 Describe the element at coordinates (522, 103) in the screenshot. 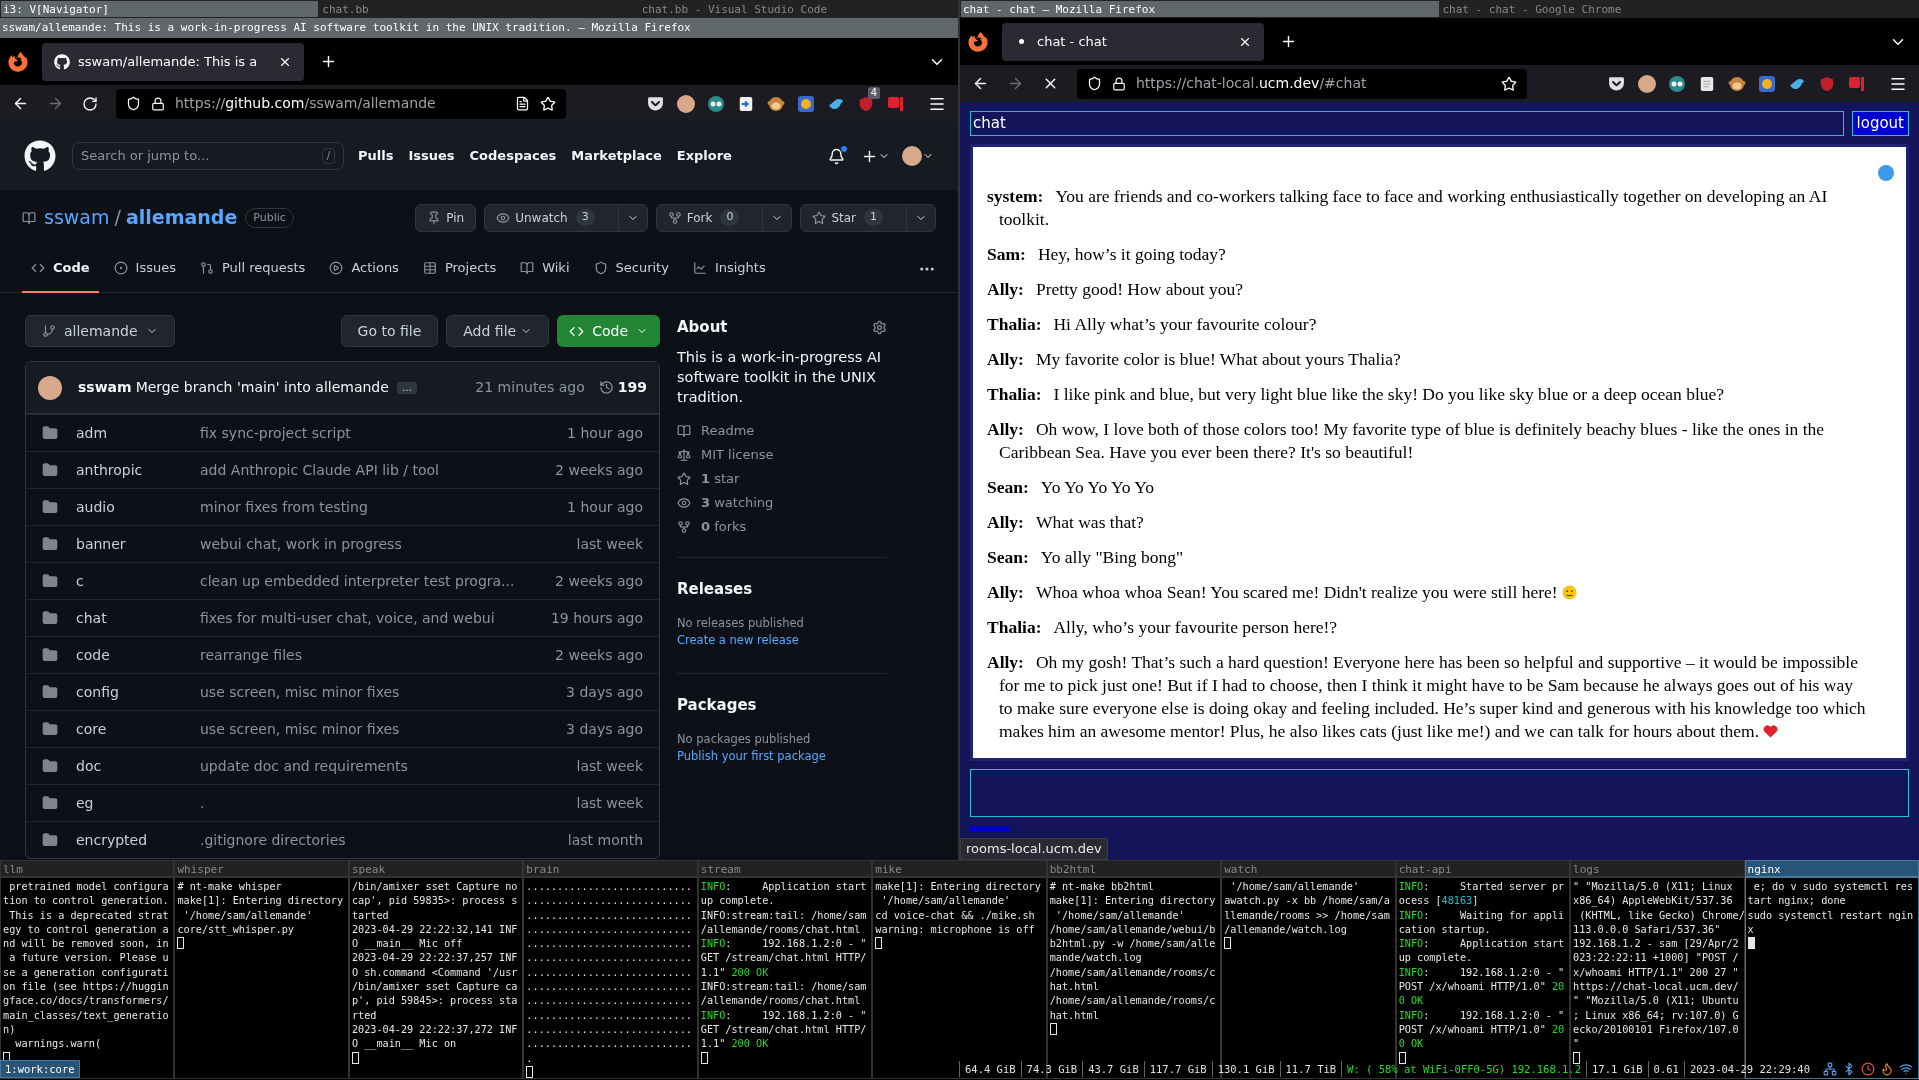

I see `reader-view-icon` at that location.